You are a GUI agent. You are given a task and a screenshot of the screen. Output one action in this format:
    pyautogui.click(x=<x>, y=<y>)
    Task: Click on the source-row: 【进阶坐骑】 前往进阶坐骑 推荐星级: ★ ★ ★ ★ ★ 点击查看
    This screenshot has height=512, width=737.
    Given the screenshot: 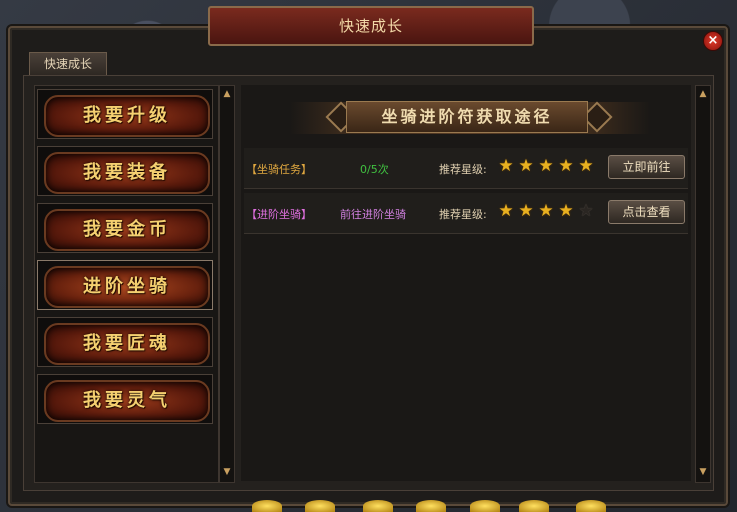 What is the action you would take?
    pyautogui.click(x=466, y=213)
    